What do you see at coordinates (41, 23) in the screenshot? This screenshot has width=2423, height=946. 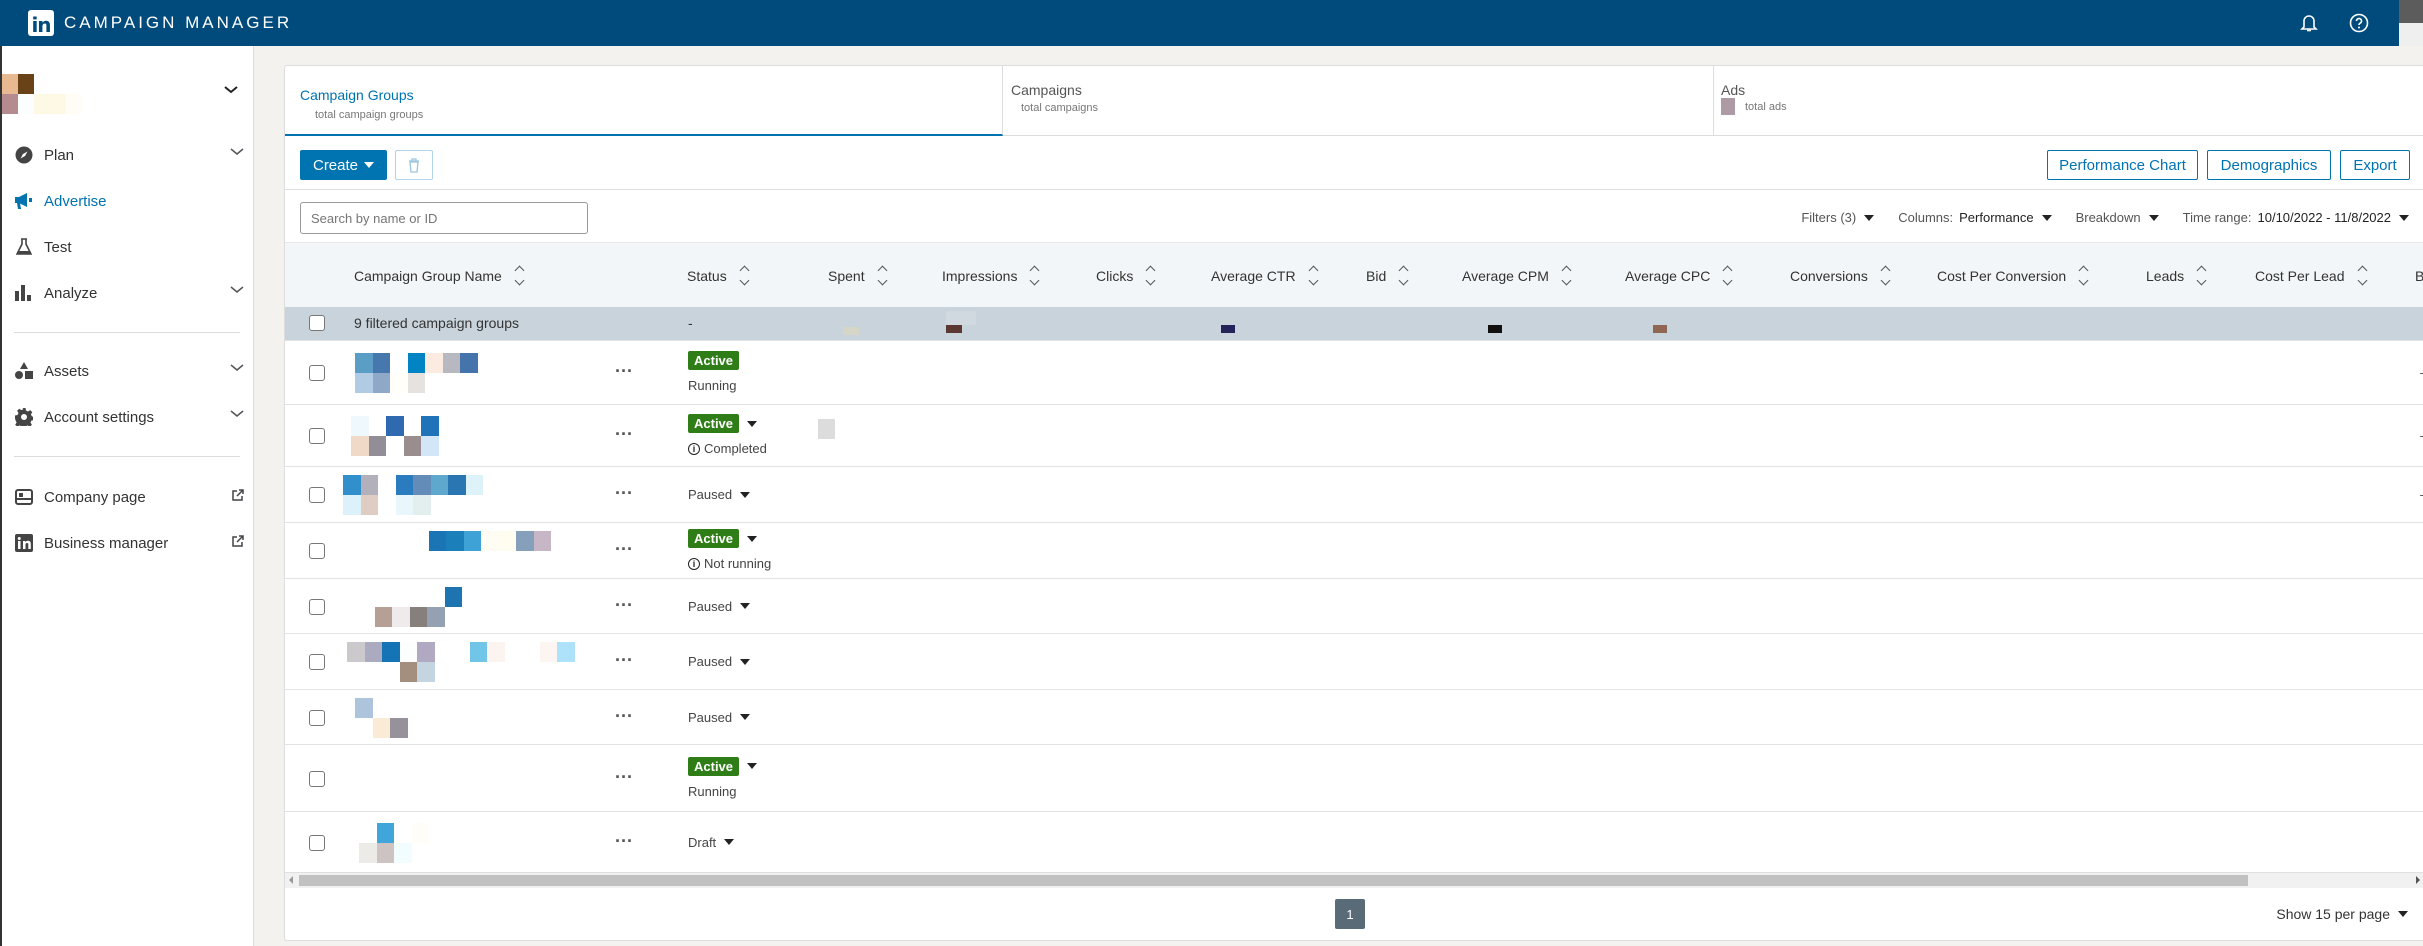 I see `linkedin-logo-icon: in` at bounding box center [41, 23].